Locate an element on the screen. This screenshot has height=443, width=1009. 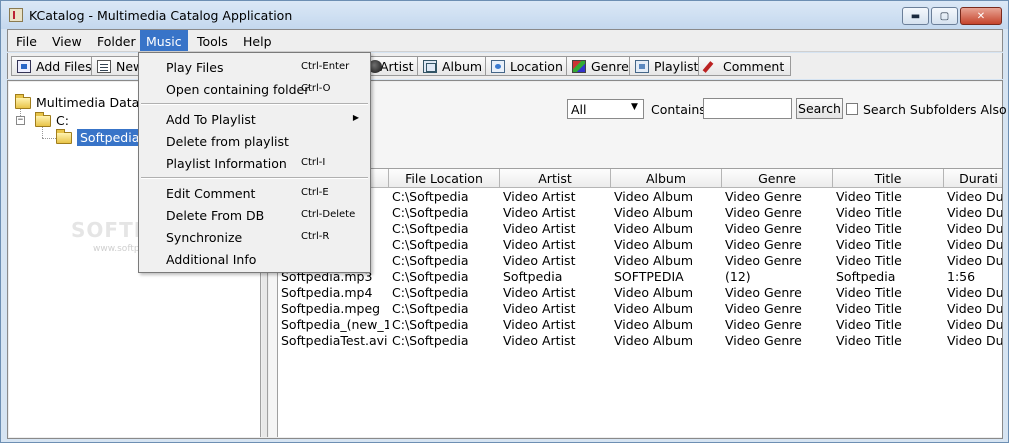
collapse-toggle-icon: − is located at coordinates (20, 120).